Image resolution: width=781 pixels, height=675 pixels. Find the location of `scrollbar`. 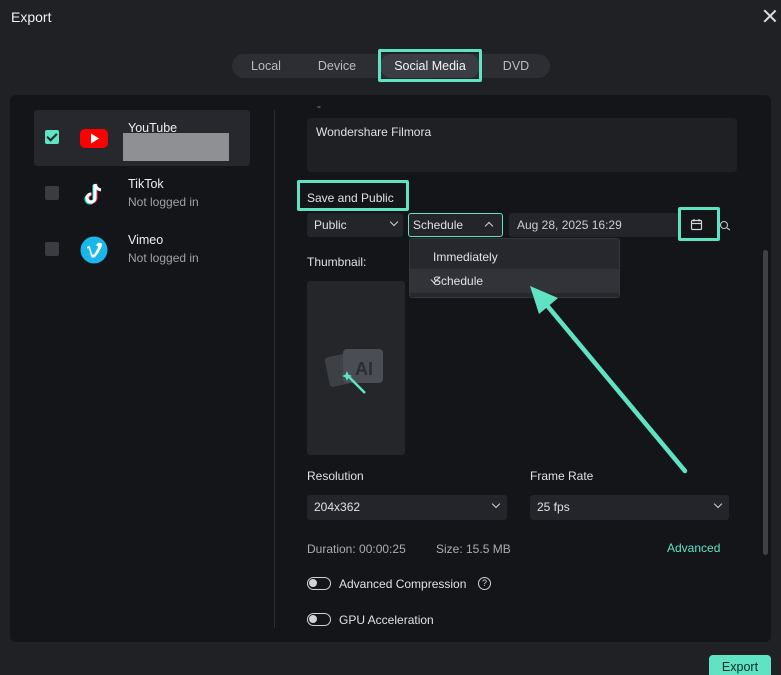

scrollbar is located at coordinates (765, 402).